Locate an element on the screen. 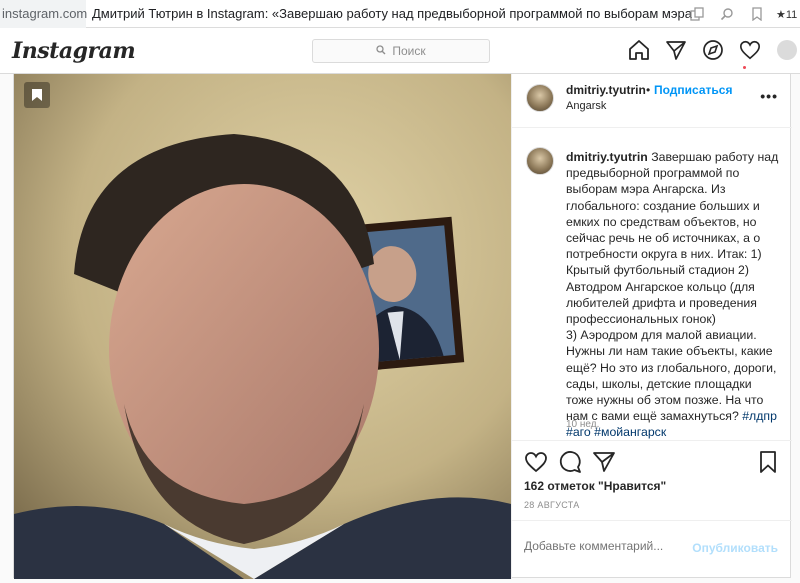 The height and width of the screenshot is (583, 800). search-input: Поиск is located at coordinates (401, 51).